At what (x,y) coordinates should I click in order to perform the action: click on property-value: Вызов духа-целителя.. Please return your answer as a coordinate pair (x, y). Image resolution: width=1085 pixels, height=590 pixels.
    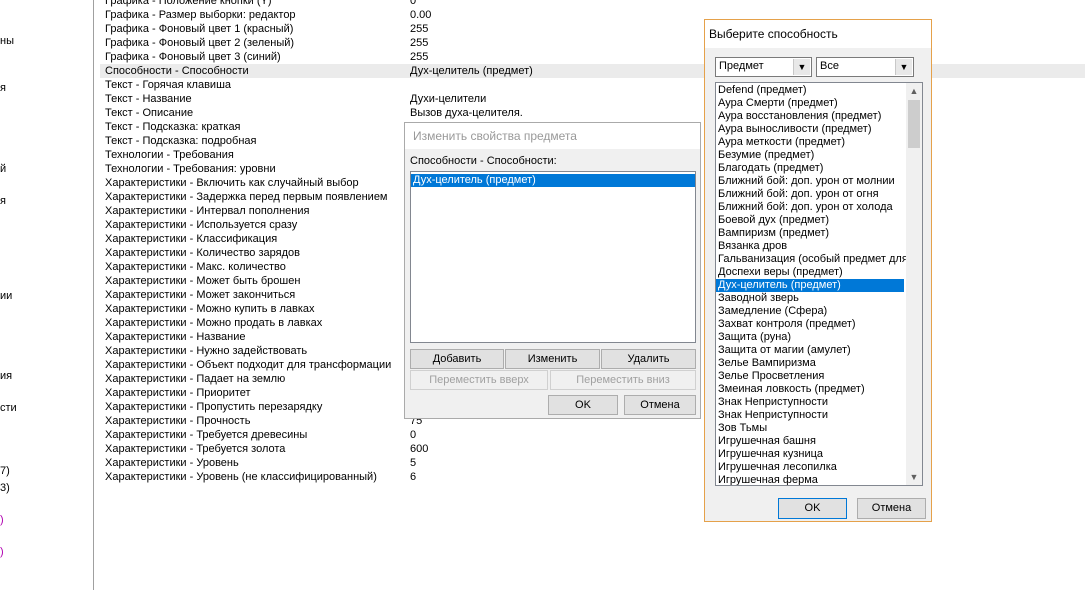
    Looking at the image, I should click on (466, 113).